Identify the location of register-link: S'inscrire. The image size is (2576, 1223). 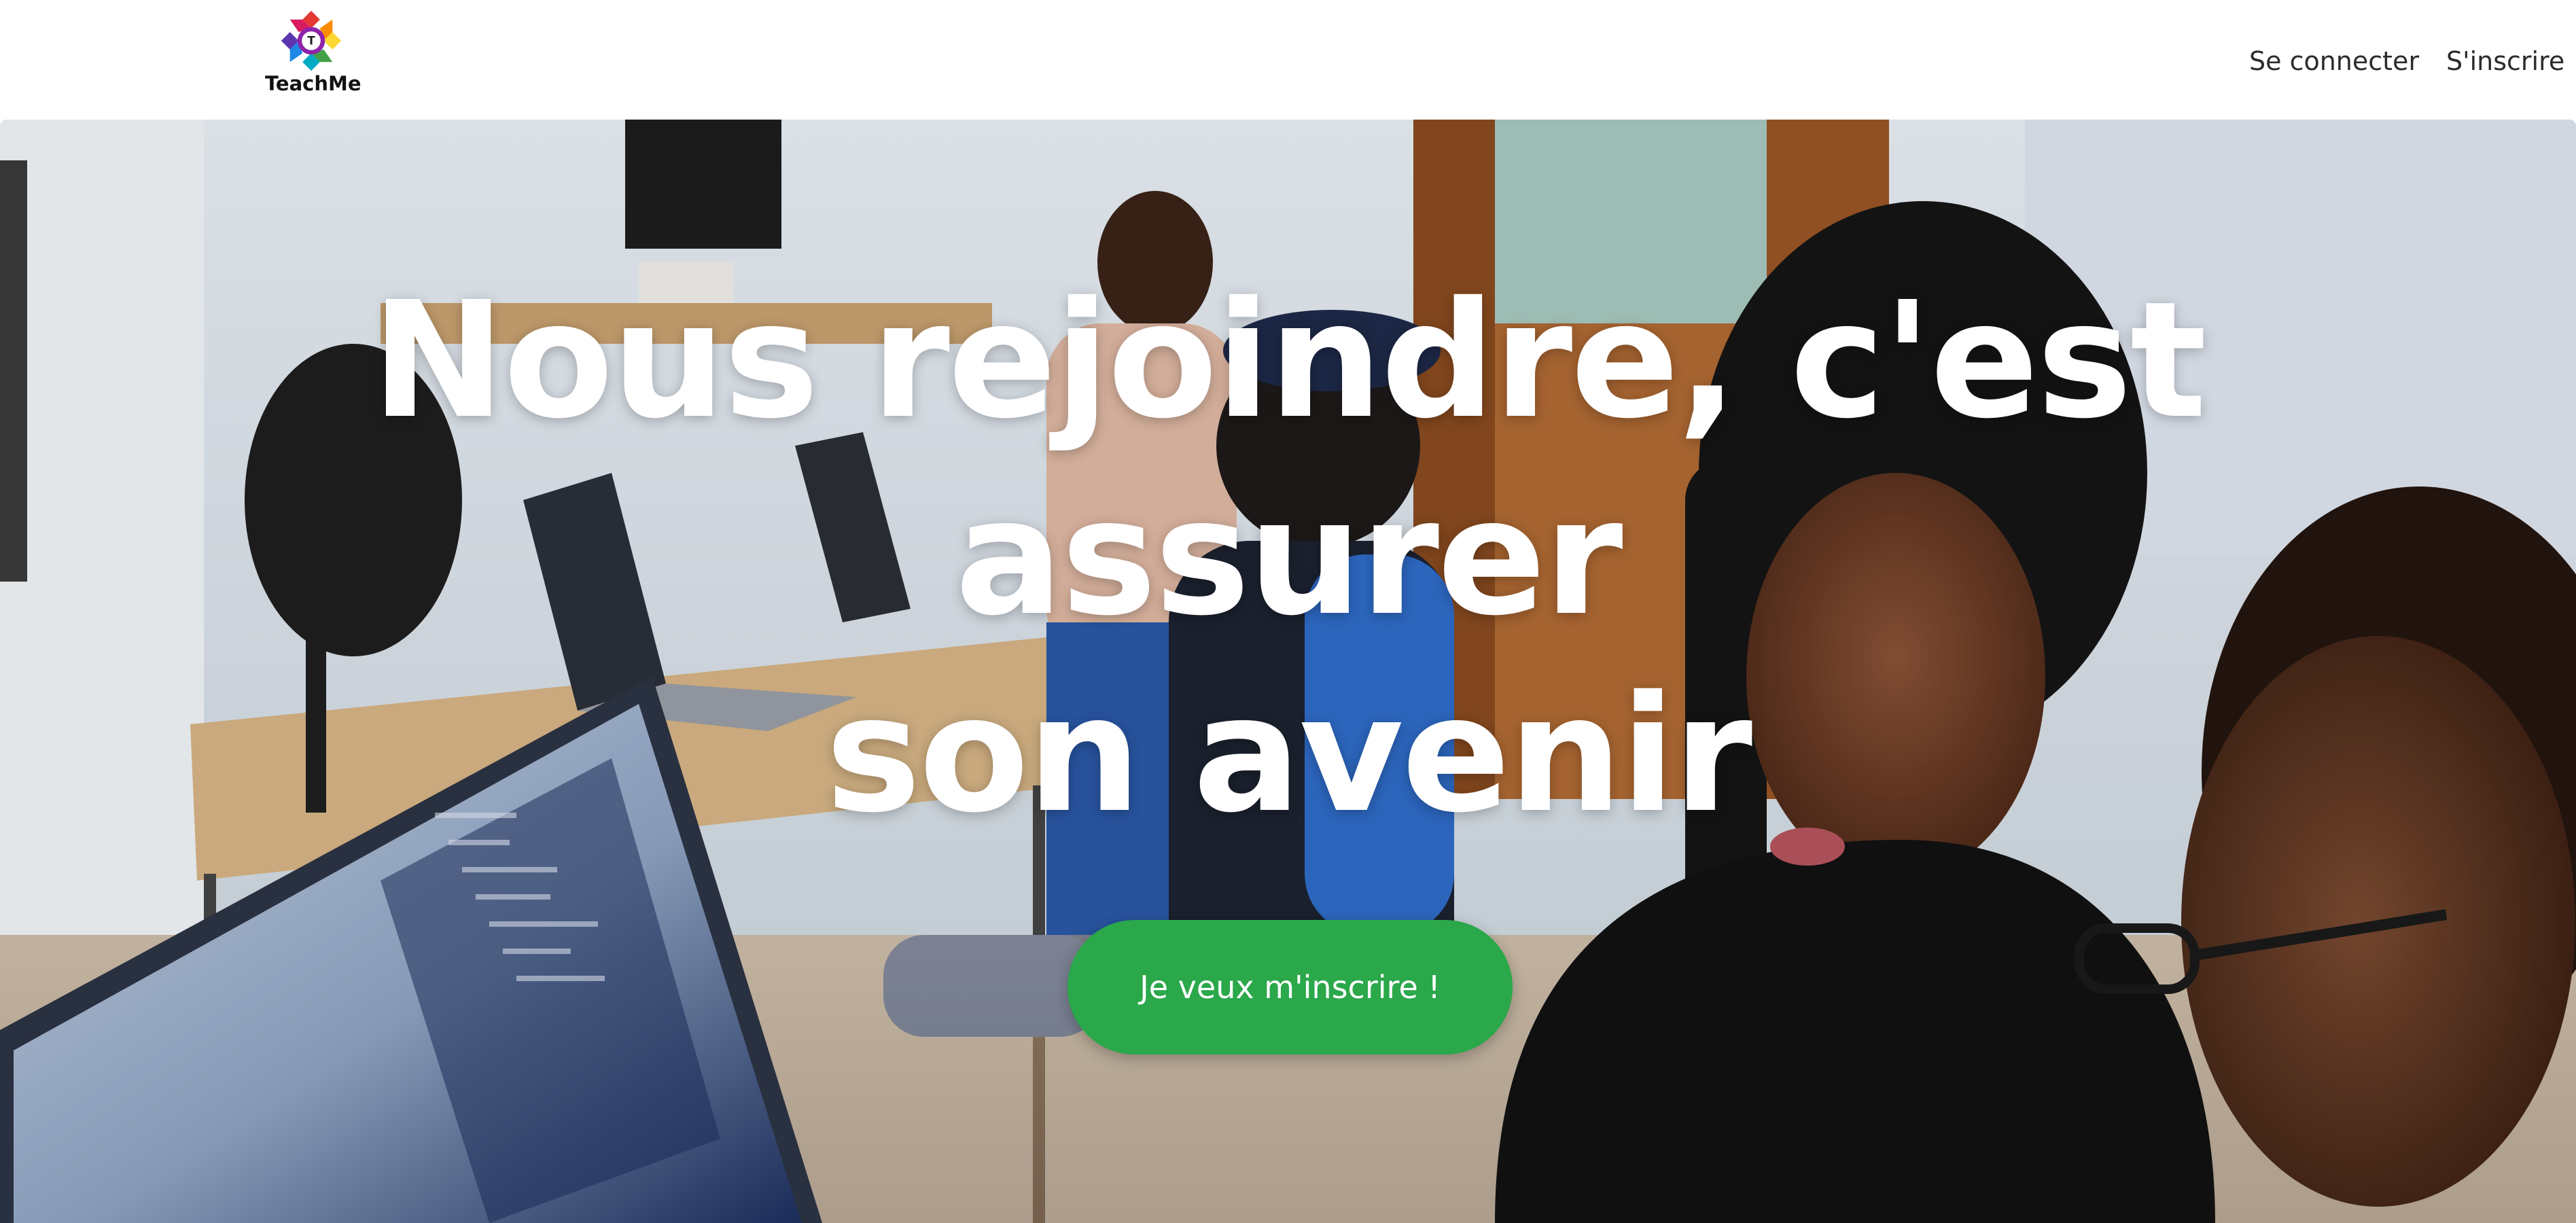
(2505, 61).